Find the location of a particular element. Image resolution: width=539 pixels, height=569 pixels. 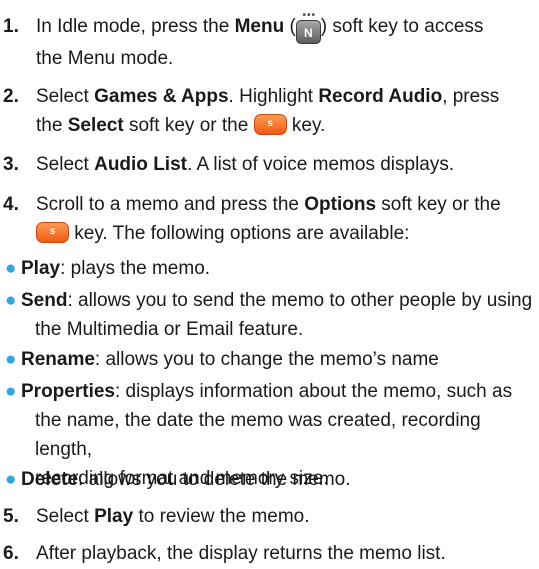

step-text: Scroll to a memo and press the is located at coordinates (170, 204).